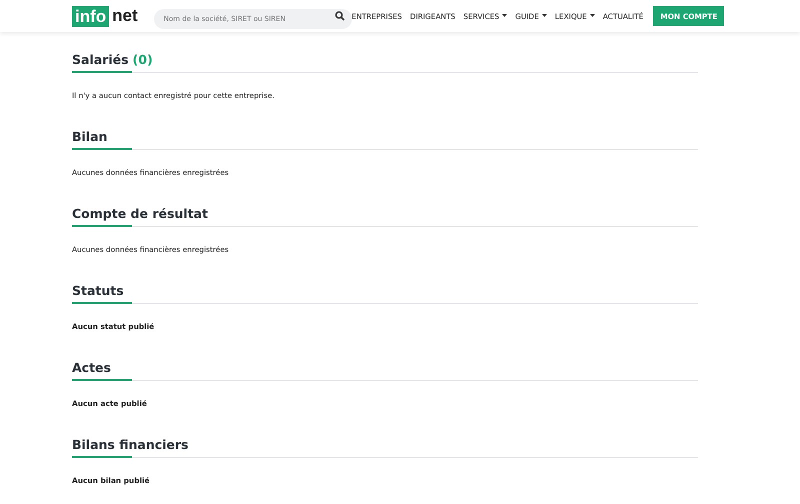  Describe the element at coordinates (113, 60) in the screenshot. I see `section-heading: Salariés (0)` at that location.